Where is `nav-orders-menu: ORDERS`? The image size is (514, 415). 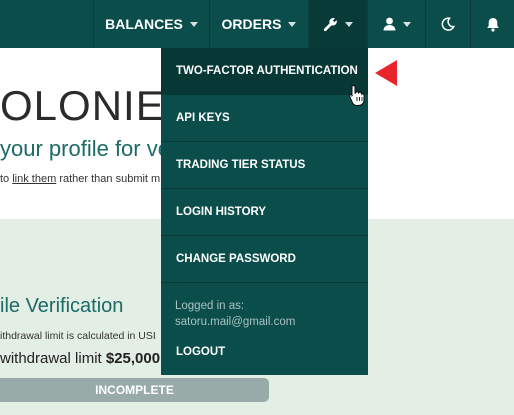 nav-orders-menu: ORDERS is located at coordinates (258, 24).